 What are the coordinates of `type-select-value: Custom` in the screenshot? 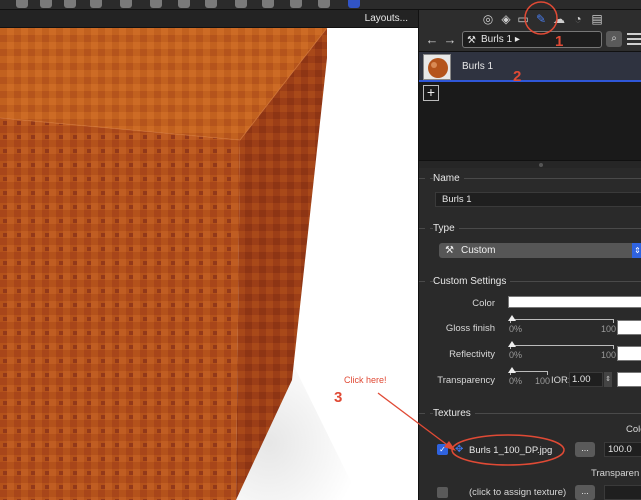 It's located at (478, 250).